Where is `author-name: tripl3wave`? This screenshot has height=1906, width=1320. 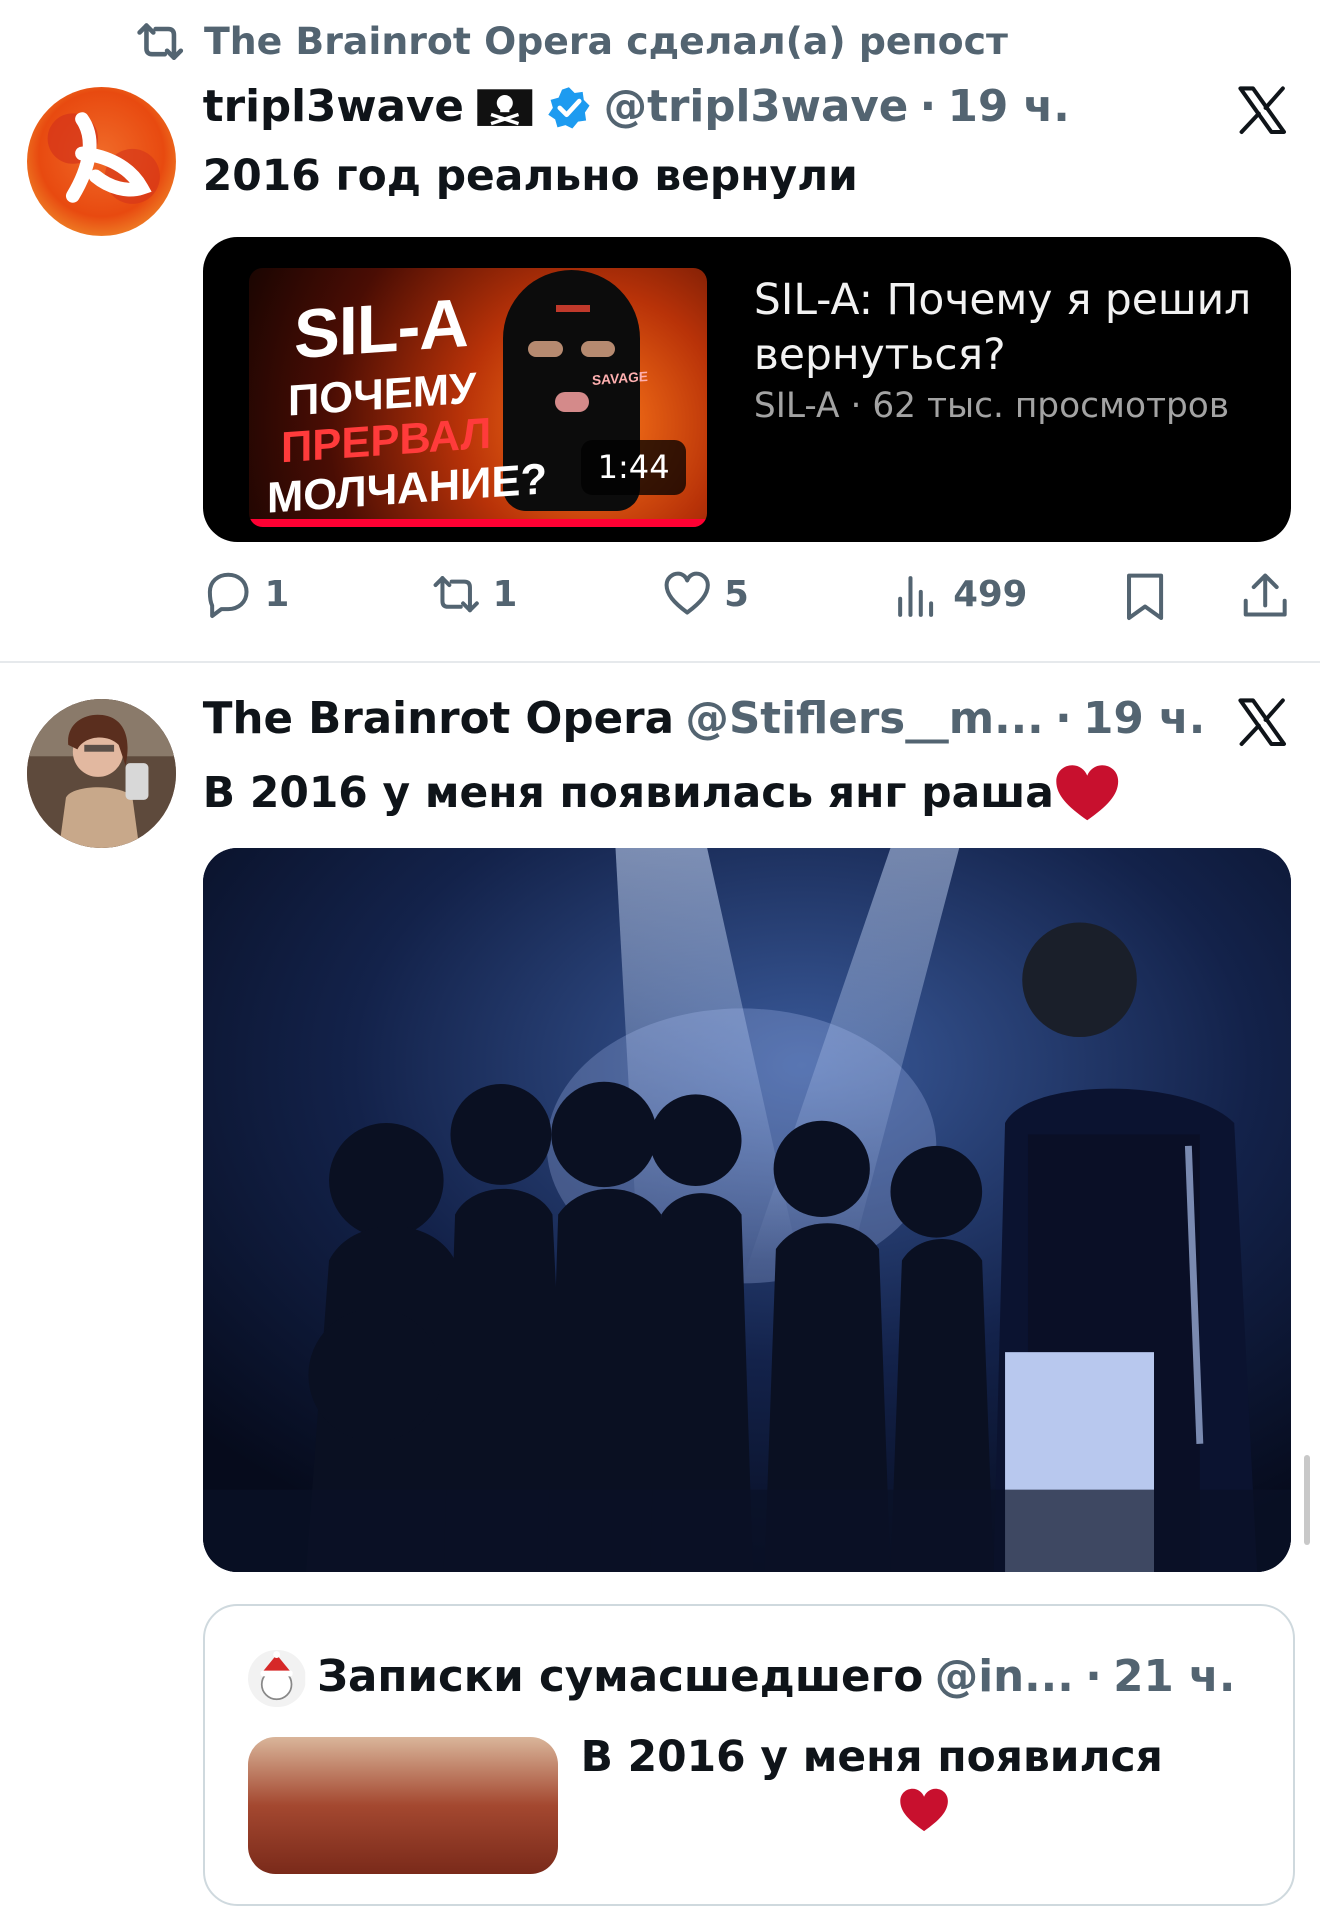 author-name: tripl3wave is located at coordinates (333, 107).